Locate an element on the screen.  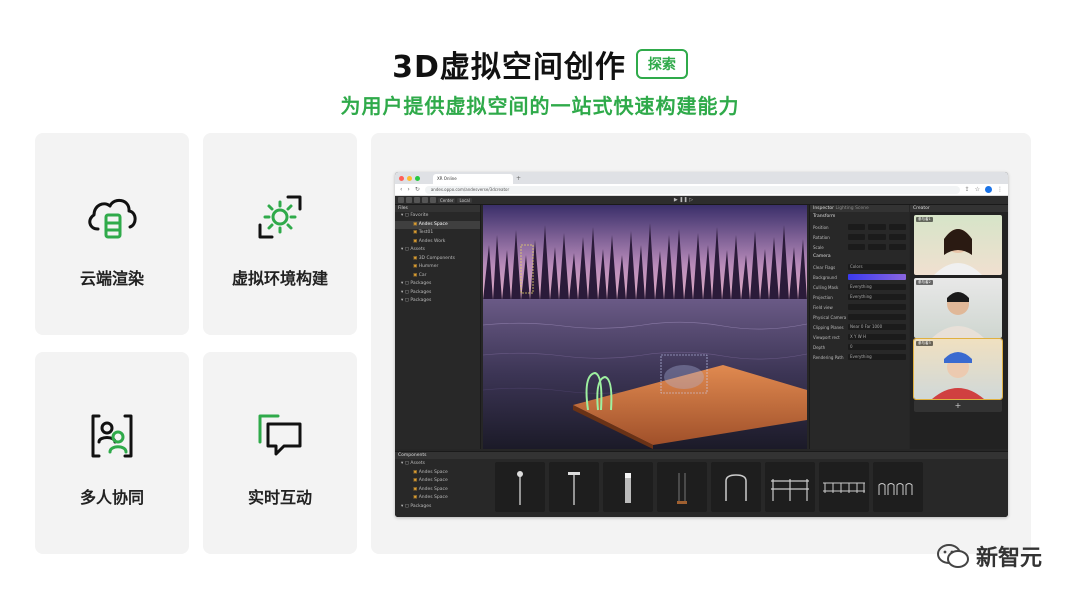
participant-video: 参与者3 is located at coordinates (958, 369).